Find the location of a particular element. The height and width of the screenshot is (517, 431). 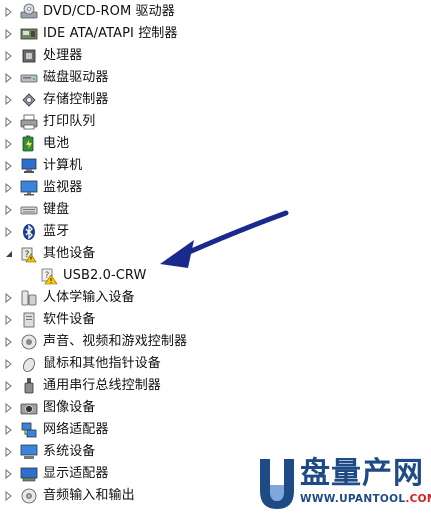

tree-category-item: 鼠标和其他指针设备 is located at coordinates (80, 364).